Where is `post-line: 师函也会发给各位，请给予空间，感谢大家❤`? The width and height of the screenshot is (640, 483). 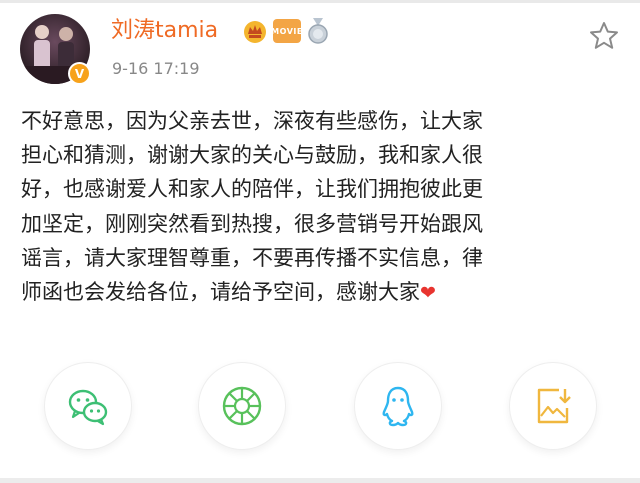 post-line: 师函也会发给各位，请给予空间，感谢大家❤ is located at coordinates (321, 292).